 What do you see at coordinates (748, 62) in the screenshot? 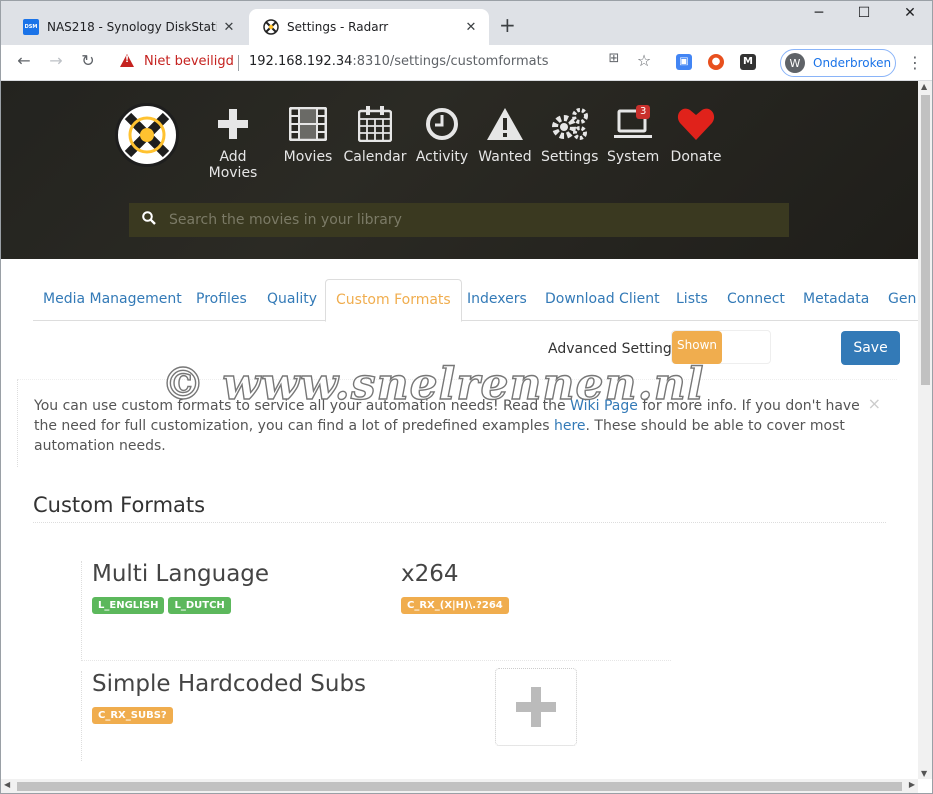
I see `mail-extension-icon: M` at bounding box center [748, 62].